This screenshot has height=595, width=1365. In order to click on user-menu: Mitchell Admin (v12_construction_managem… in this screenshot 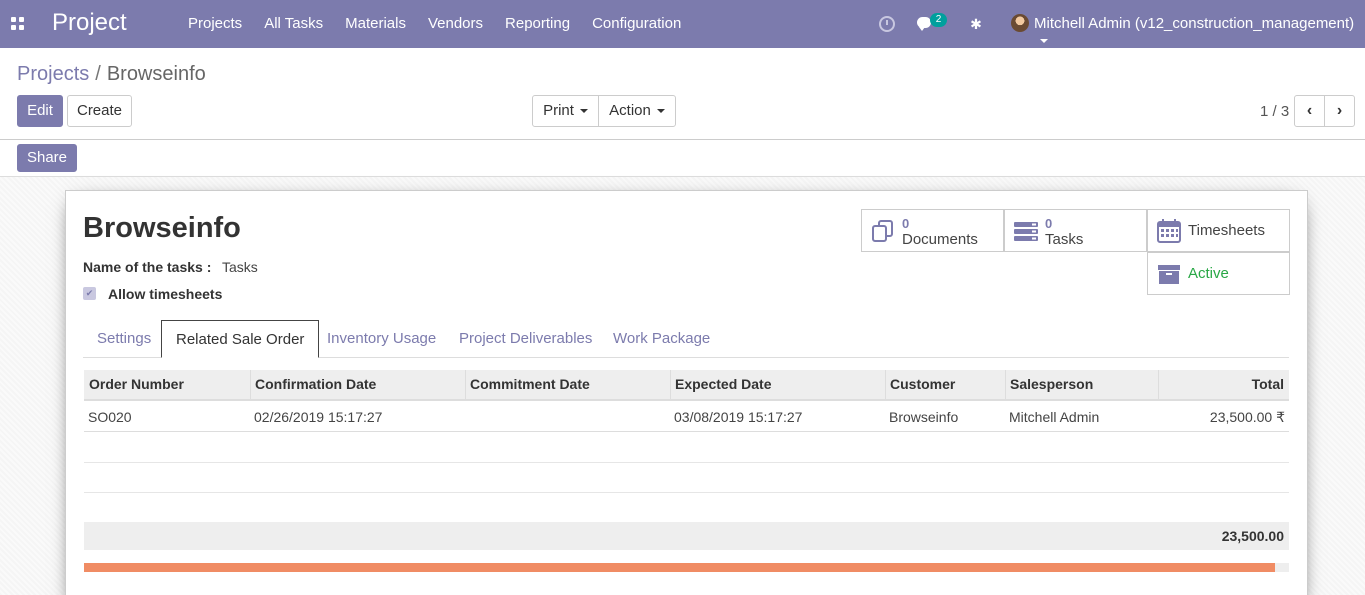, I will do `click(1199, 32)`.